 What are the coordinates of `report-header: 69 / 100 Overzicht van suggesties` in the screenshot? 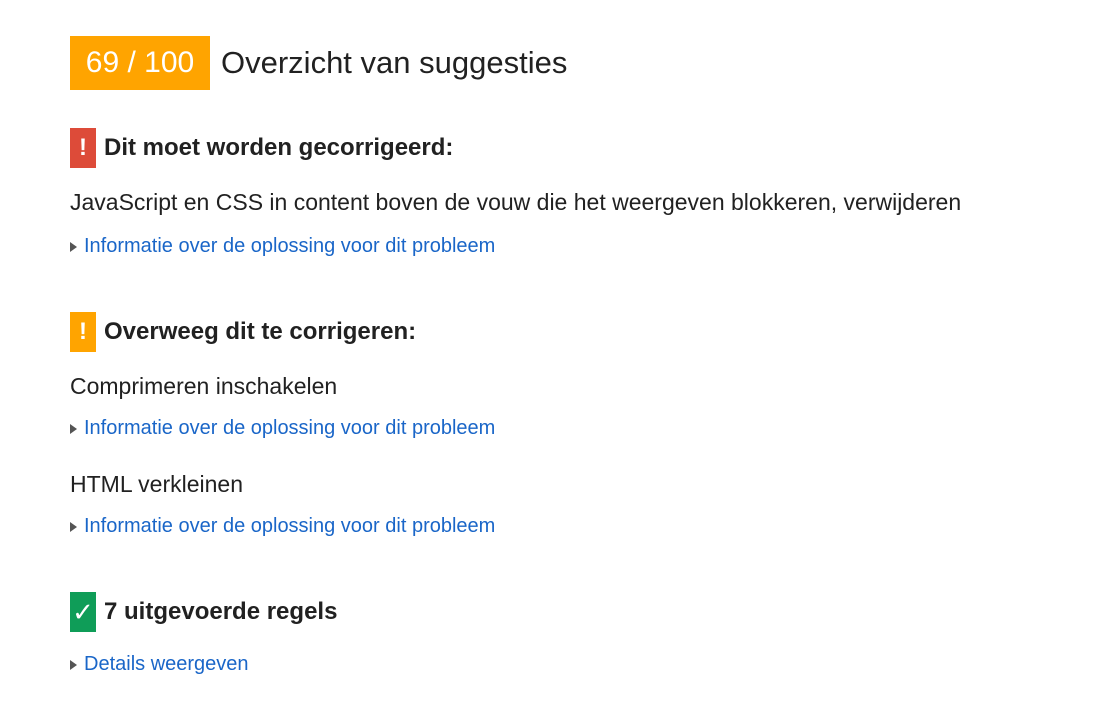 It's located at (318, 63).